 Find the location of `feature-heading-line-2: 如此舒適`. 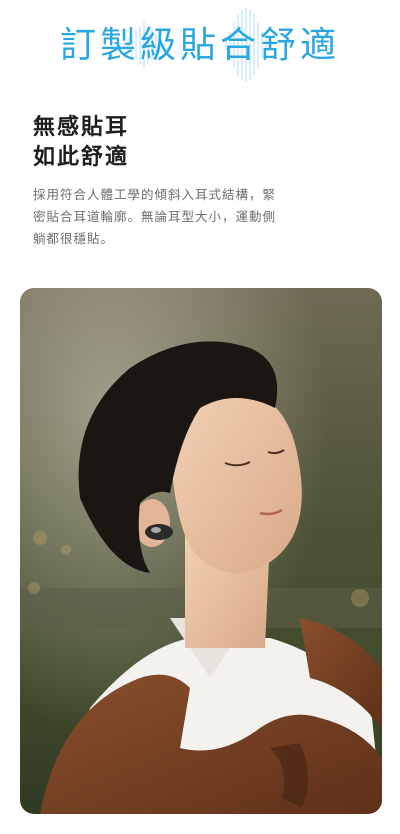

feature-heading-line-2: 如此舒適 is located at coordinates (81, 157).